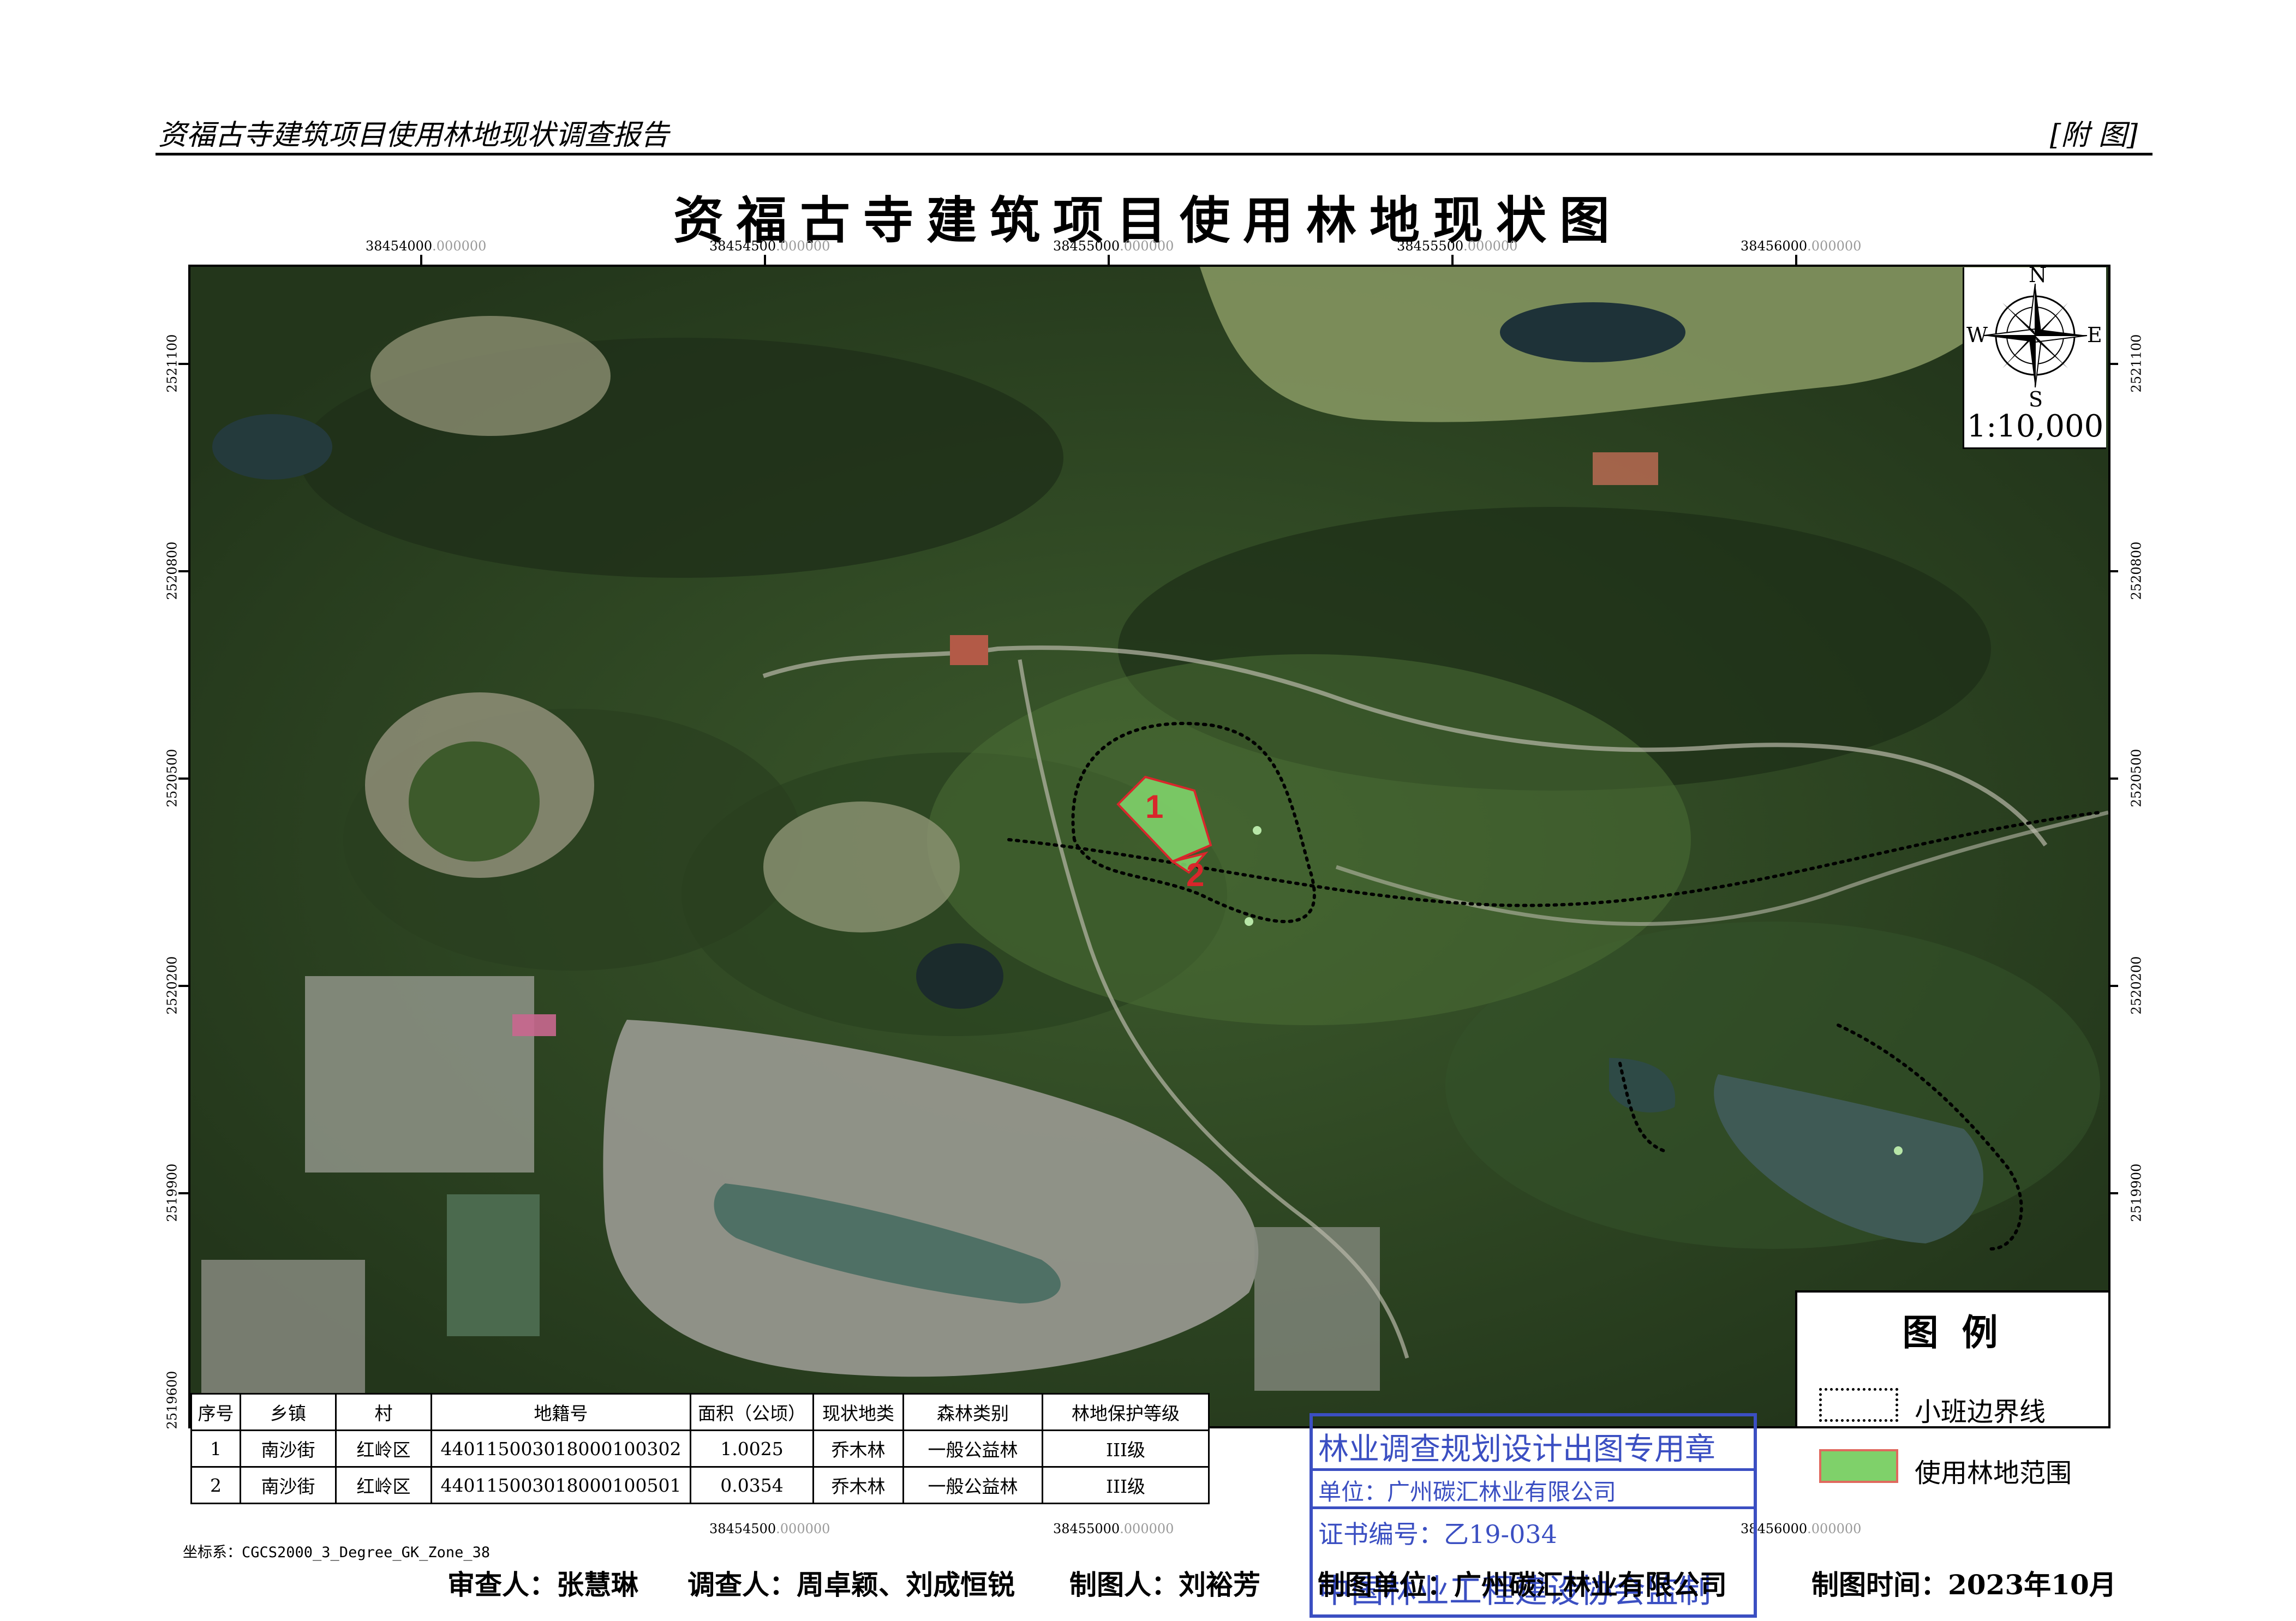 The height and width of the screenshot is (1621, 2296). Describe the element at coordinates (1951, 1389) in the screenshot. I see `legend: 图 例 小班边界线 使用林地范围` at that location.